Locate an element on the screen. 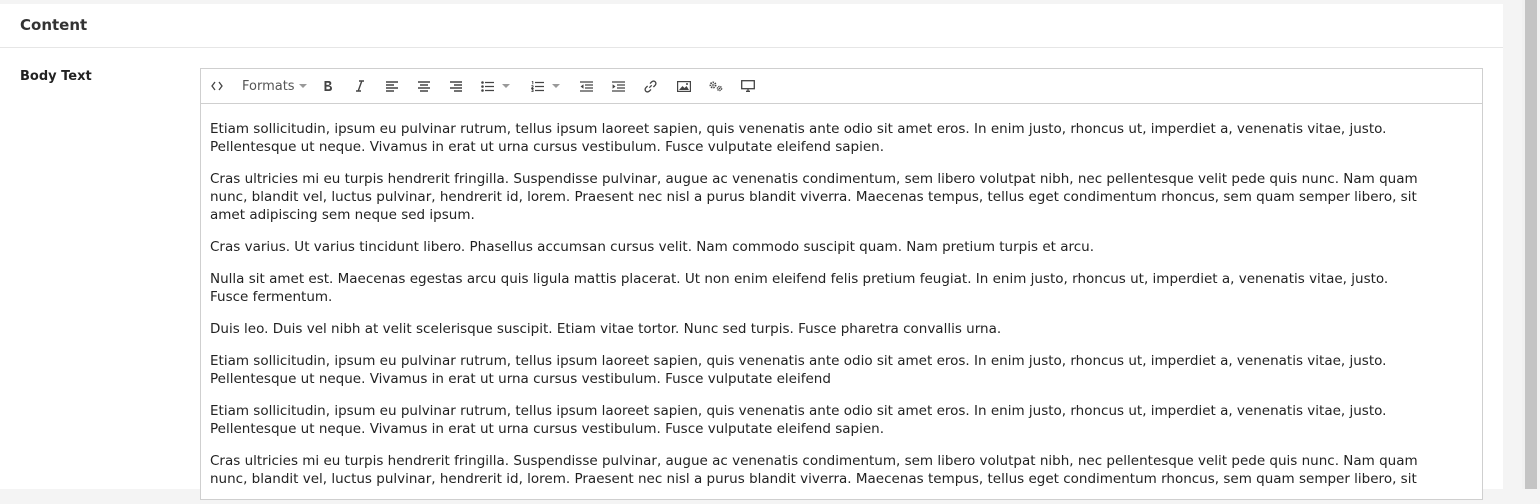  image-icon is located at coordinates (684, 86).